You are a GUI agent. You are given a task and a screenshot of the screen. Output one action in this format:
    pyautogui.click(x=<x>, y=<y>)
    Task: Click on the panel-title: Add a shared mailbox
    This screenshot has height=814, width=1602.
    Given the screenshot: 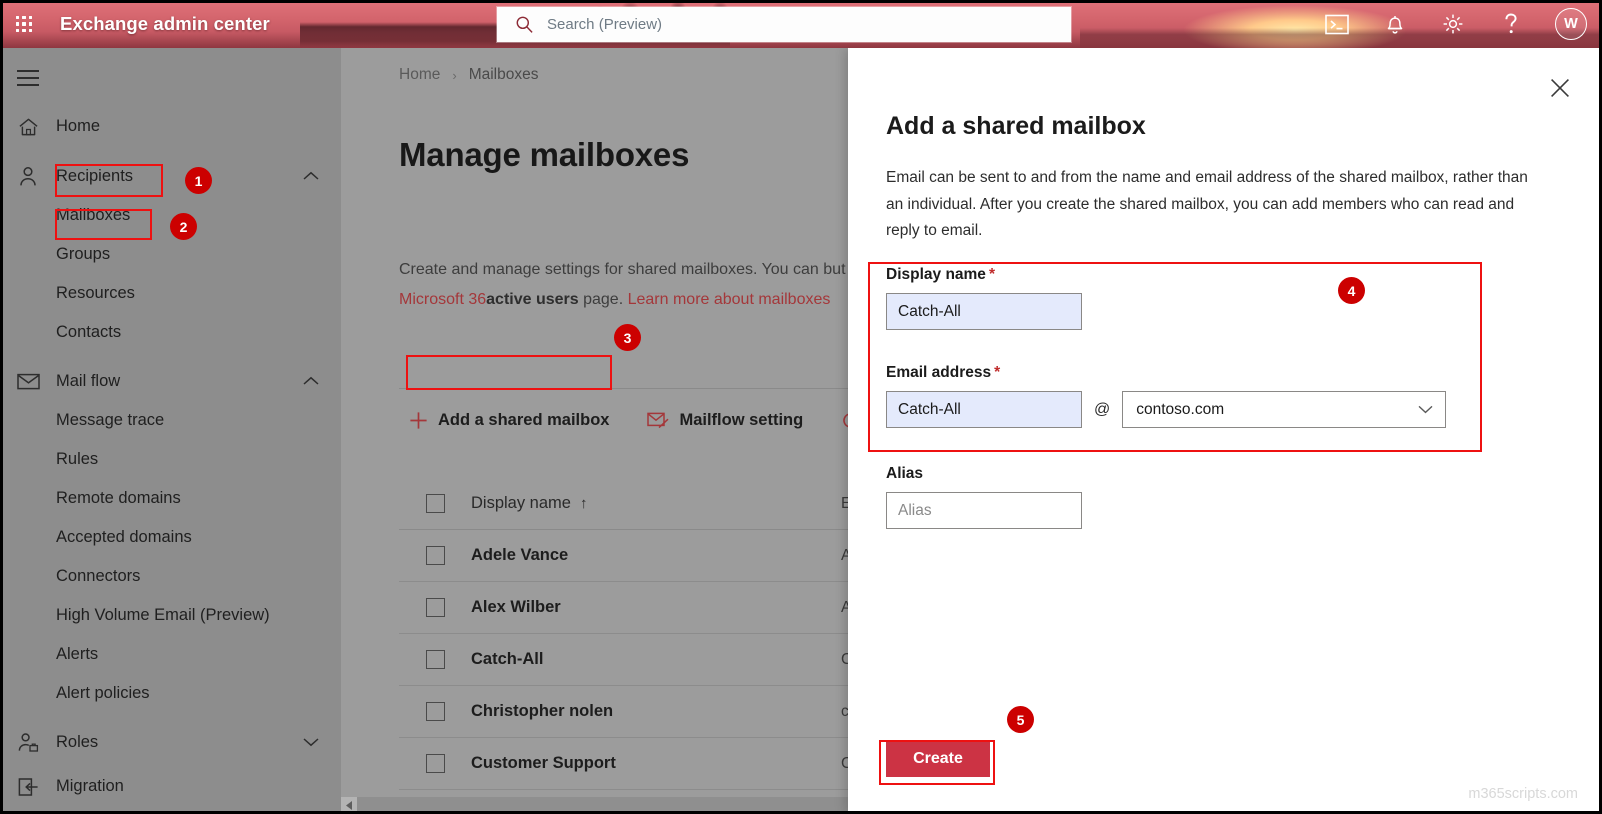 What is the action you would take?
    pyautogui.click(x=1016, y=126)
    